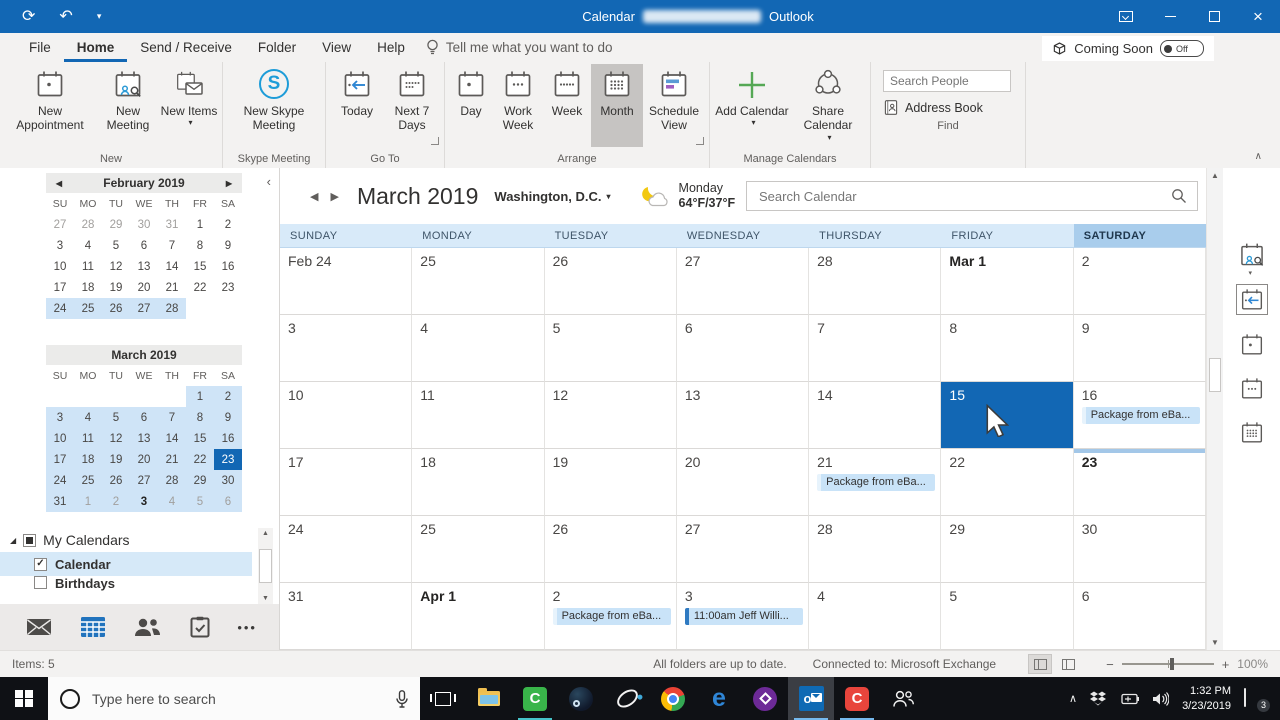 The image size is (1280, 720). What do you see at coordinates (13, 540) in the screenshot?
I see `expander-icon: ◢` at bounding box center [13, 540].